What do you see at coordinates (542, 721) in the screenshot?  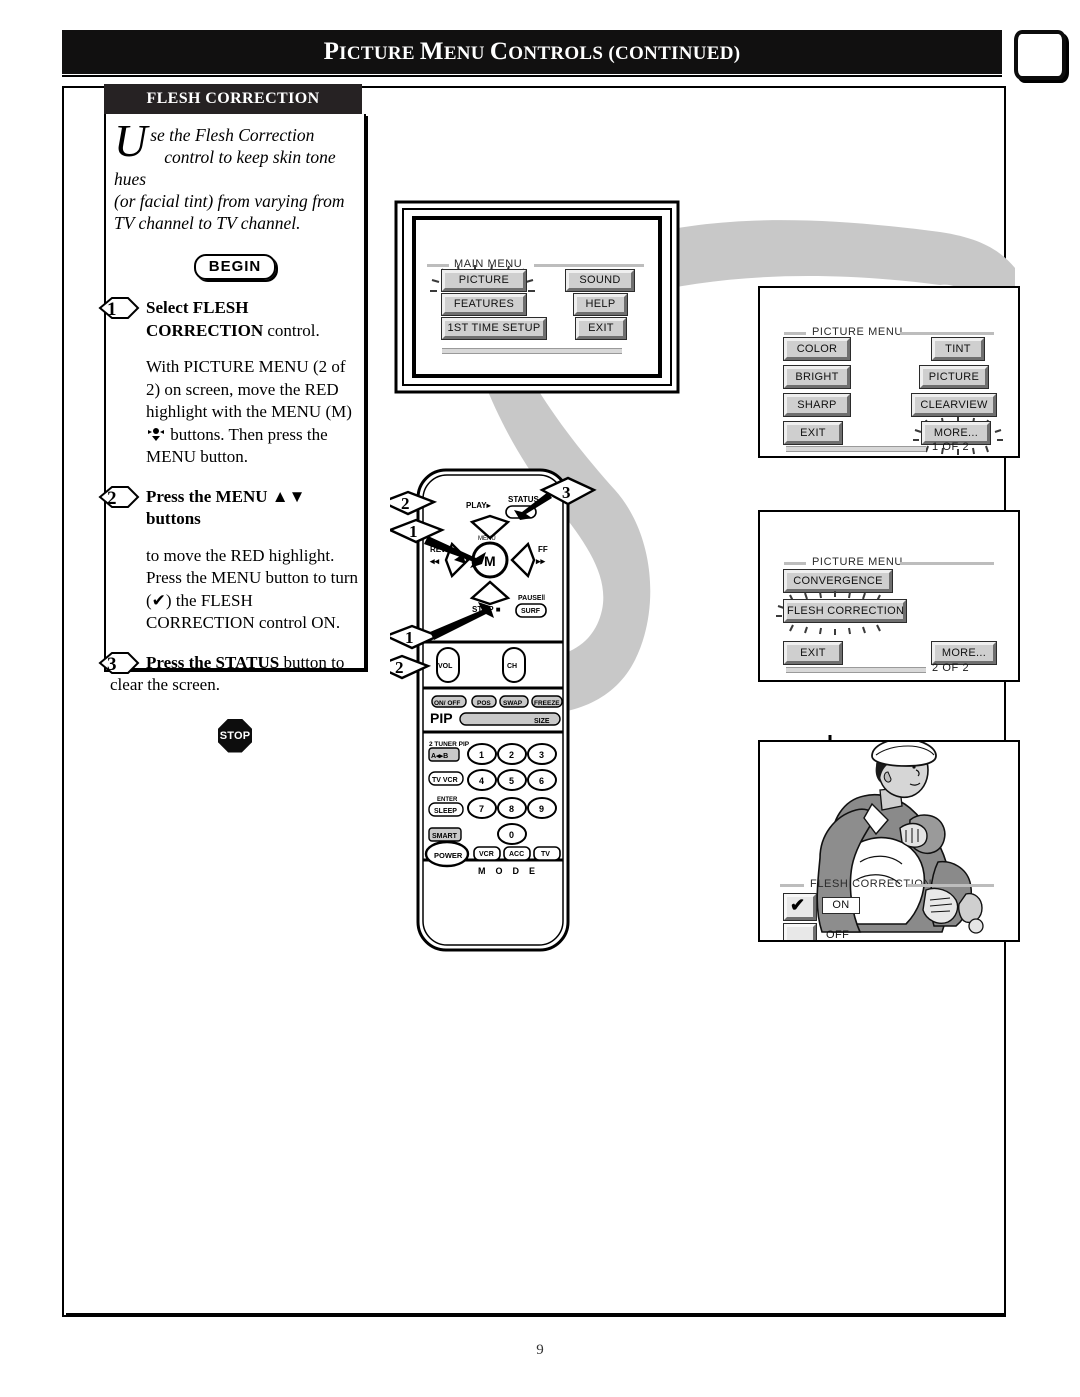 I see `svg-text: SIZE` at bounding box center [542, 721].